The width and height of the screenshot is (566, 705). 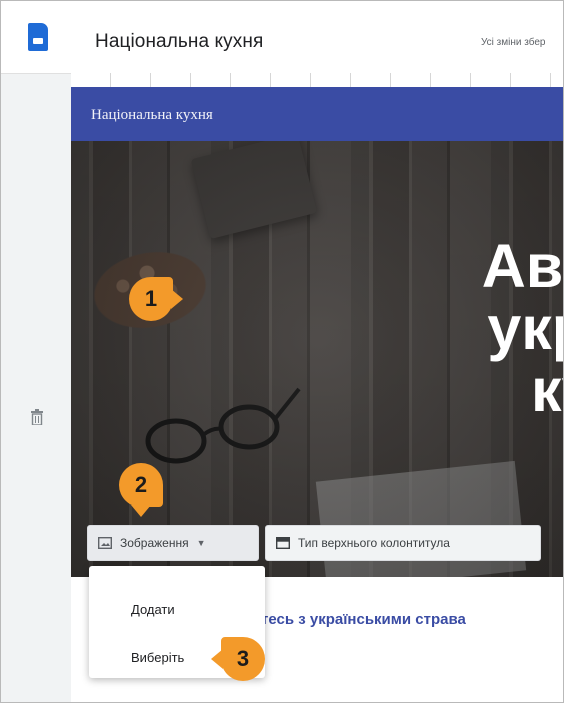 I want to click on image-button: Зображення ▼, so click(x=173, y=543).